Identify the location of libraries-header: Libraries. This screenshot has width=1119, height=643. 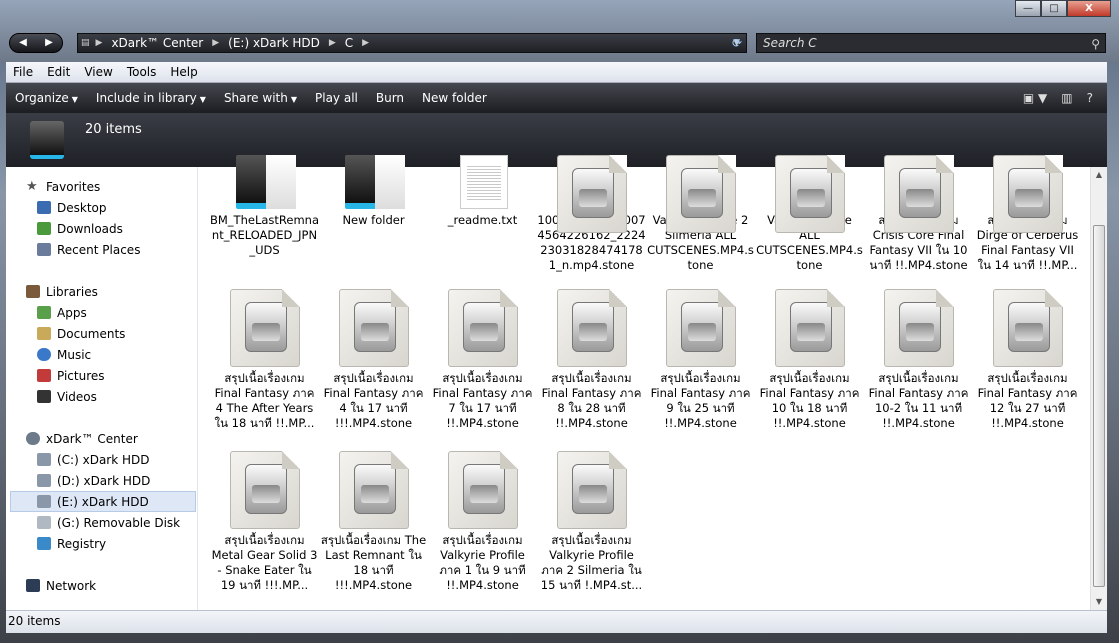
(62, 291).